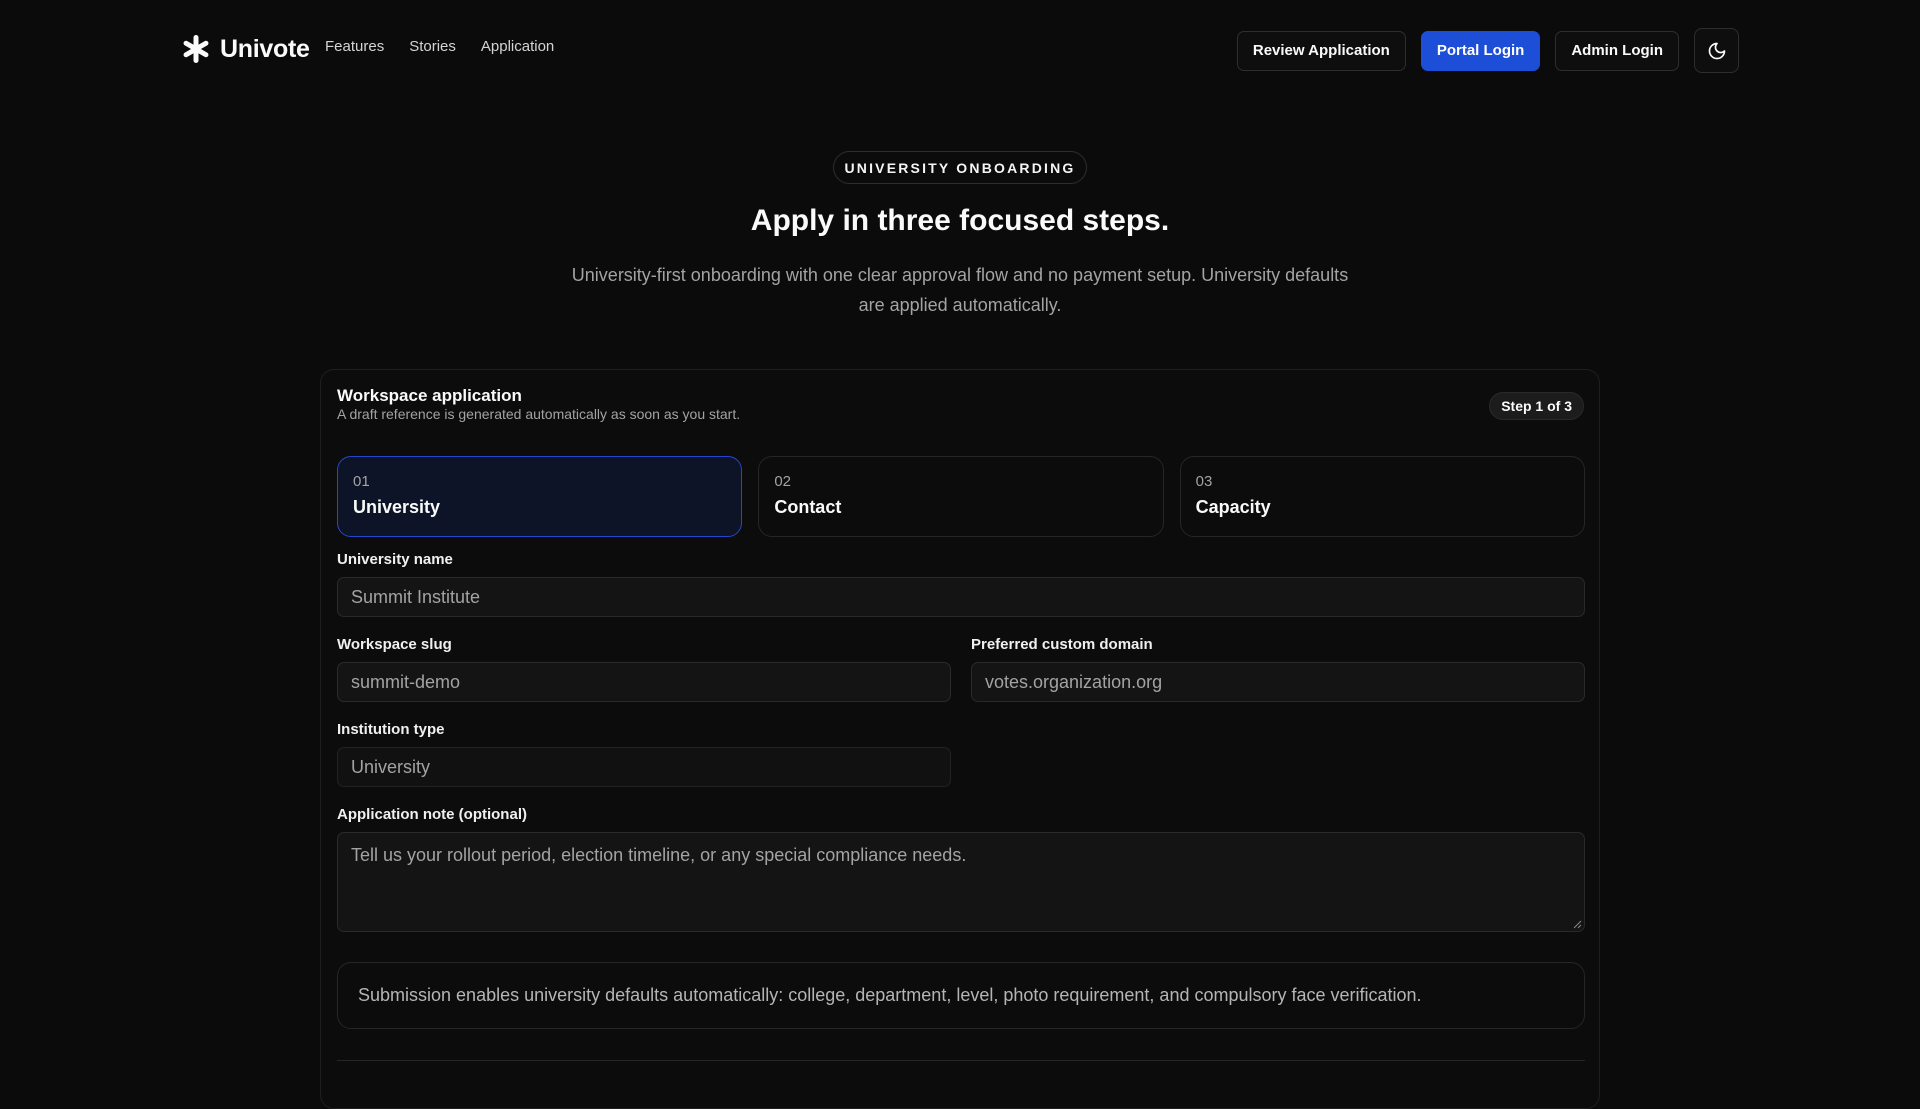  What do you see at coordinates (354, 46) in the screenshot?
I see `nav-link-features: Features` at bounding box center [354, 46].